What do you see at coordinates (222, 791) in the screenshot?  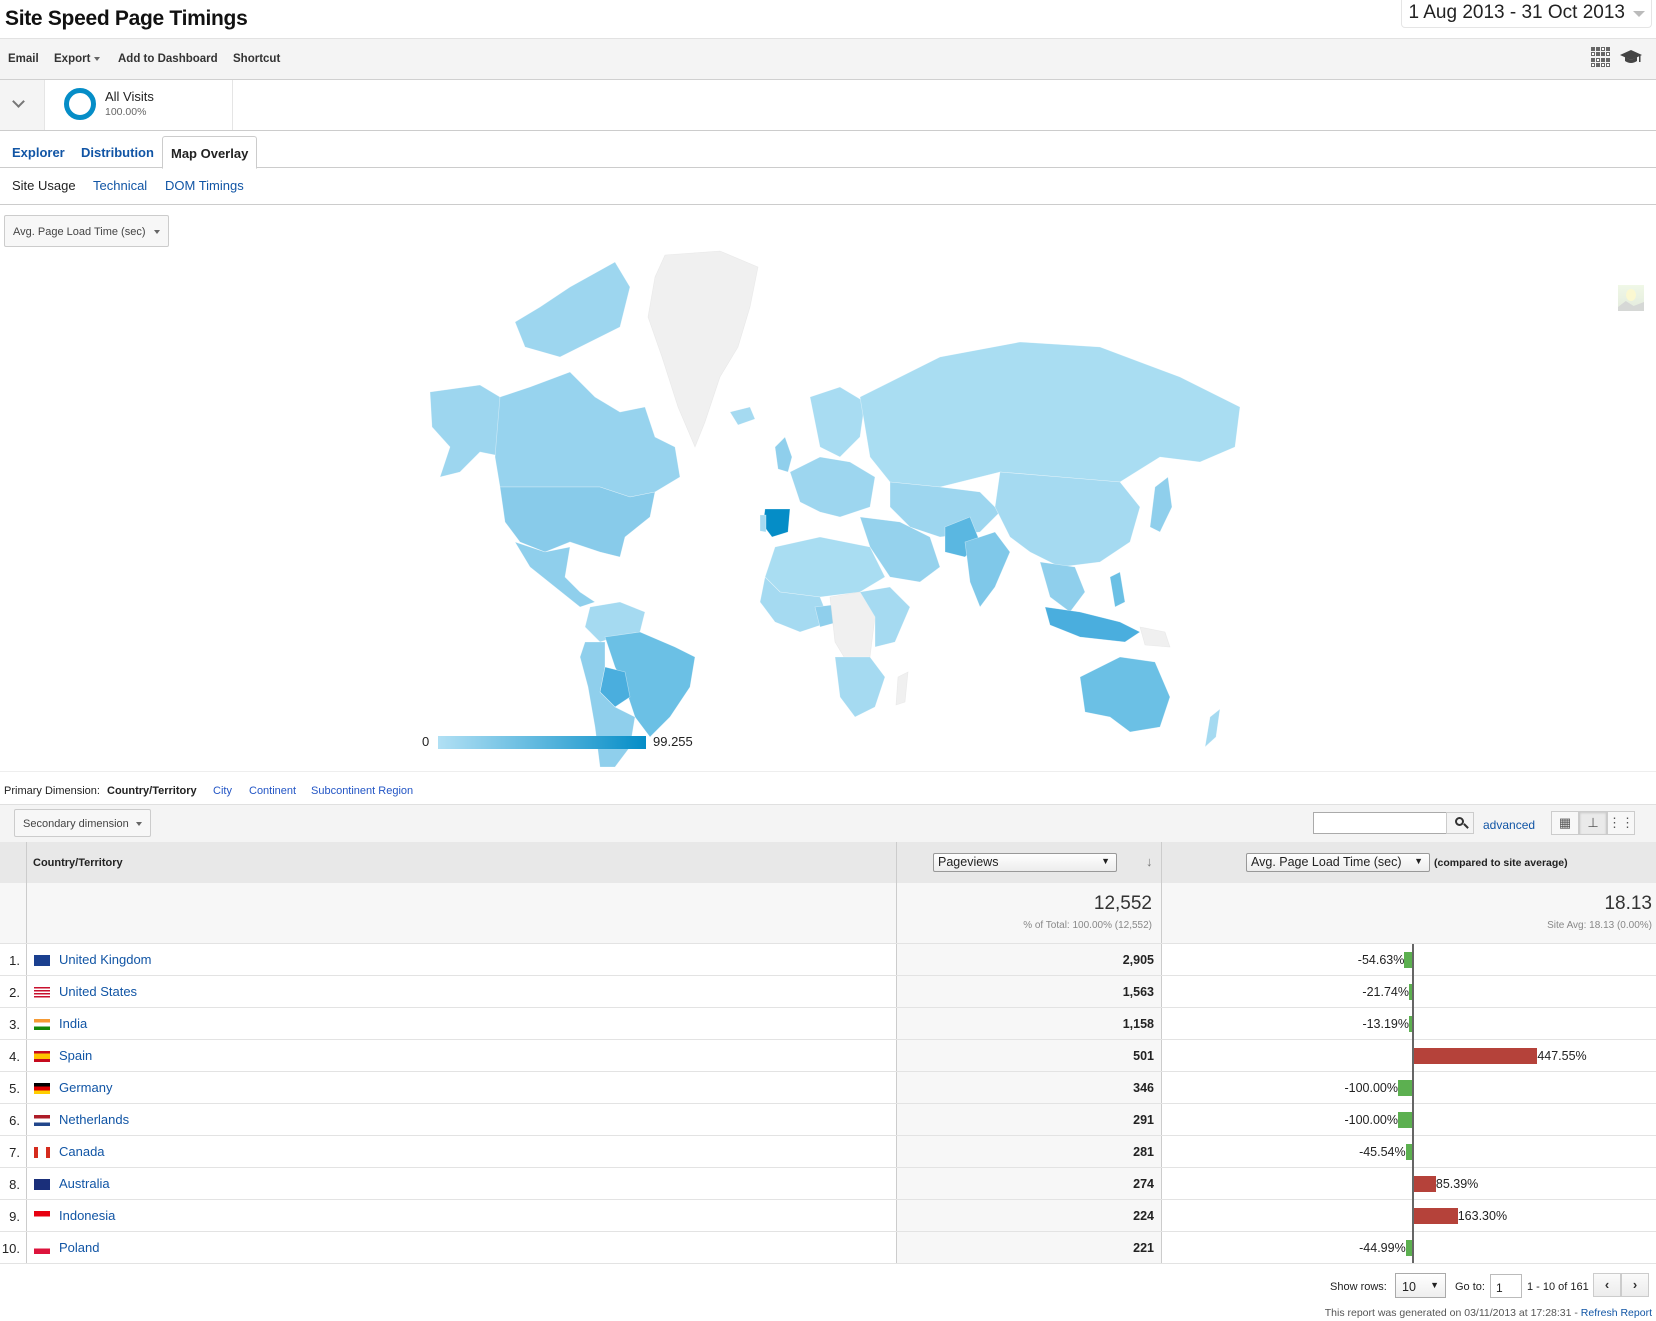 I see `dimension-city: City` at bounding box center [222, 791].